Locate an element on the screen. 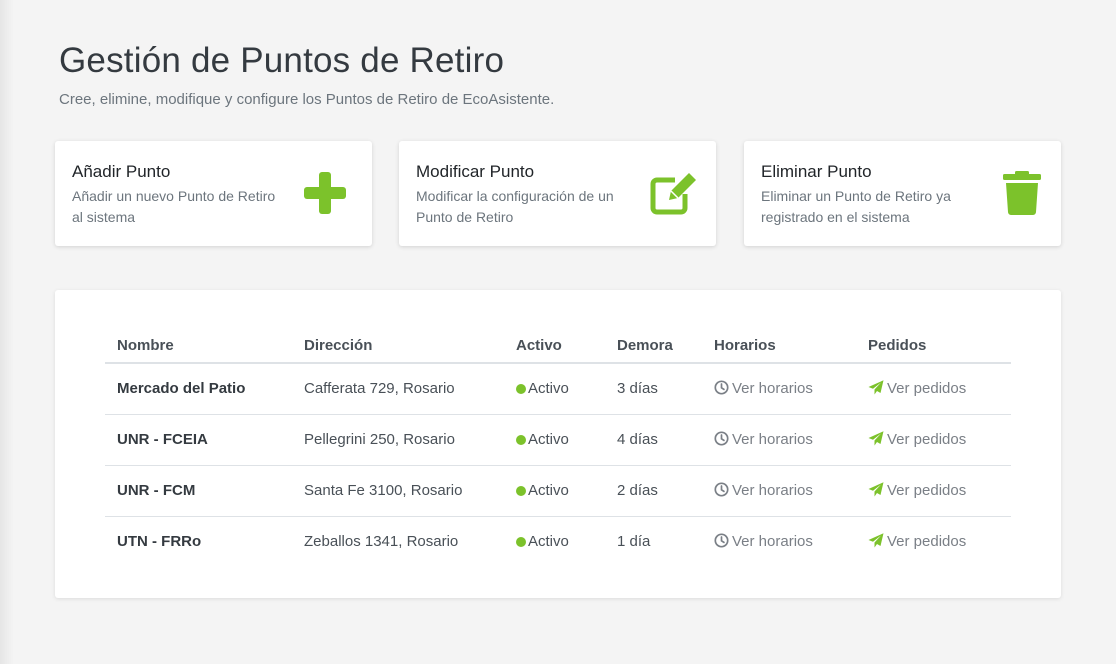 Image resolution: width=1116 pixels, height=664 pixels. point-name: UNR - FCEIA is located at coordinates (198, 440).